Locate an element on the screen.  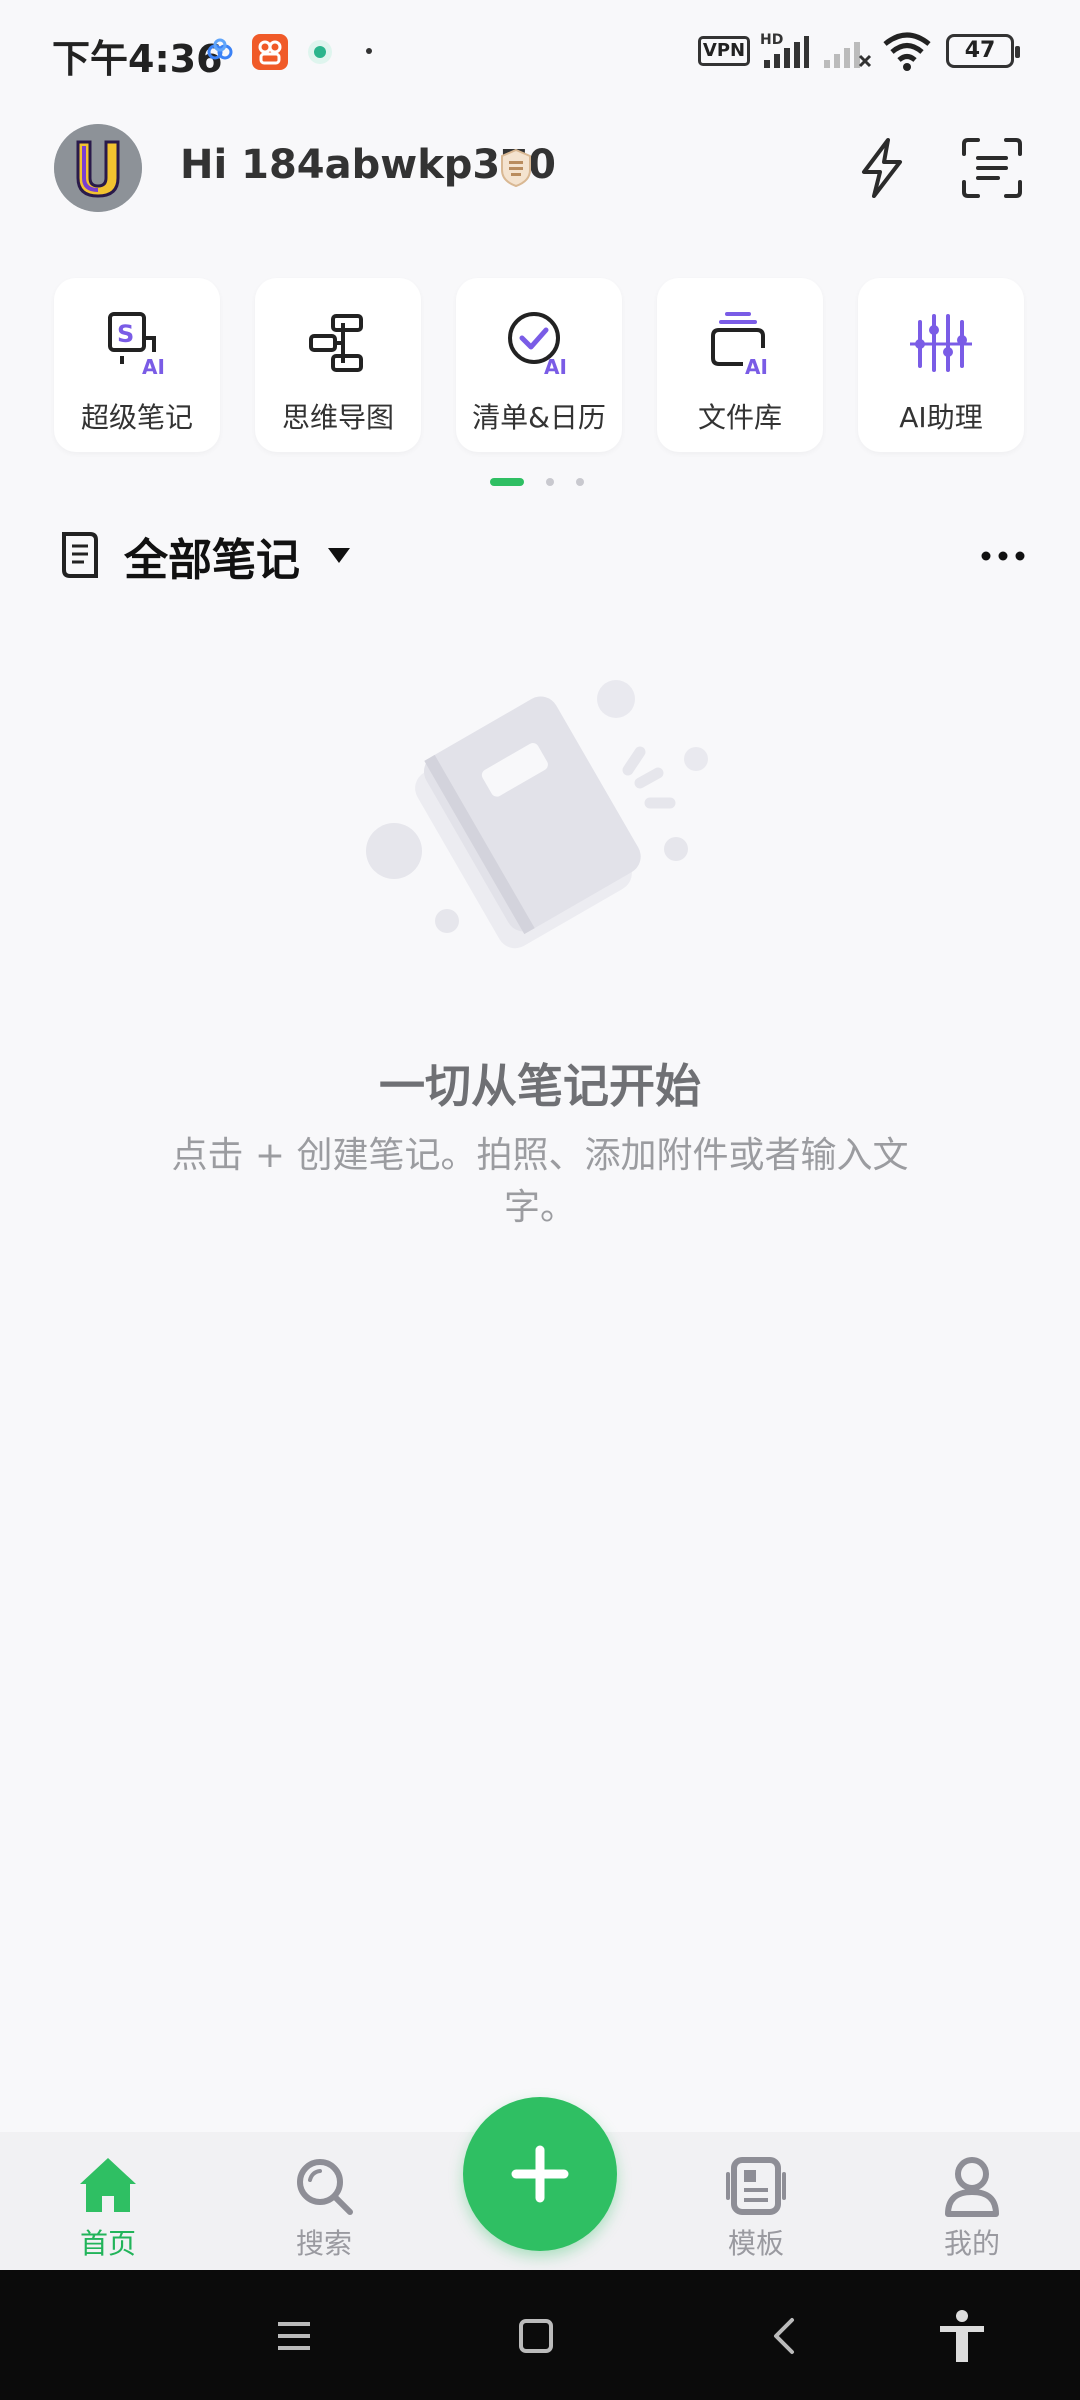
tool-label: 清单&日历 is located at coordinates (539, 417).